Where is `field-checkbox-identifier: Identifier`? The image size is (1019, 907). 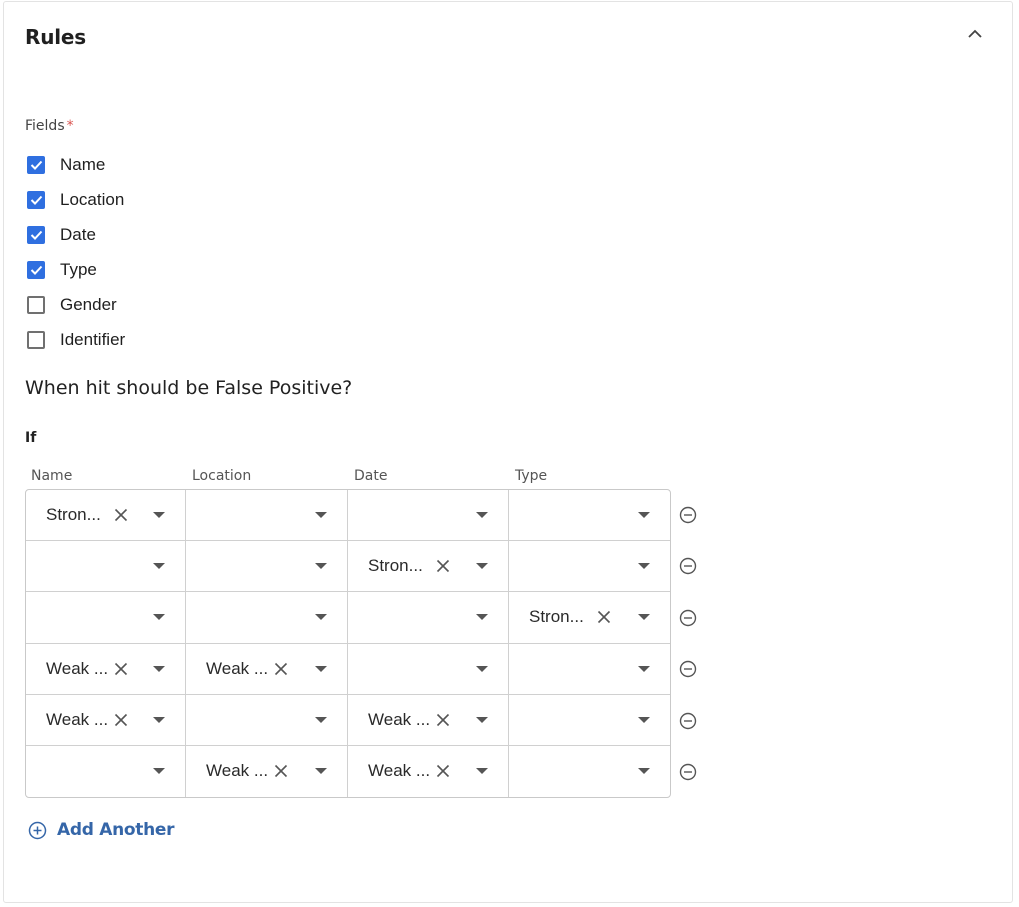 field-checkbox-identifier: Identifier is located at coordinates (76, 339).